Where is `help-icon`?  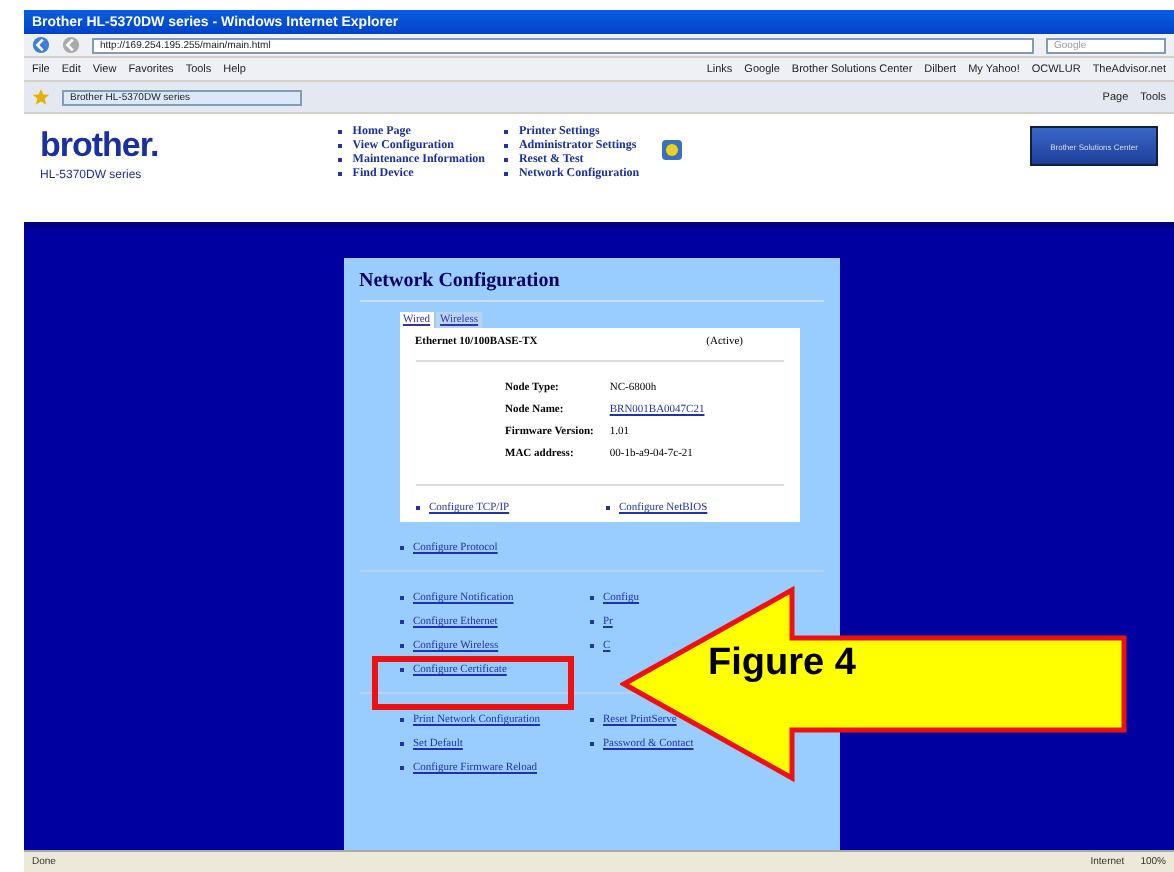 help-icon is located at coordinates (671, 150).